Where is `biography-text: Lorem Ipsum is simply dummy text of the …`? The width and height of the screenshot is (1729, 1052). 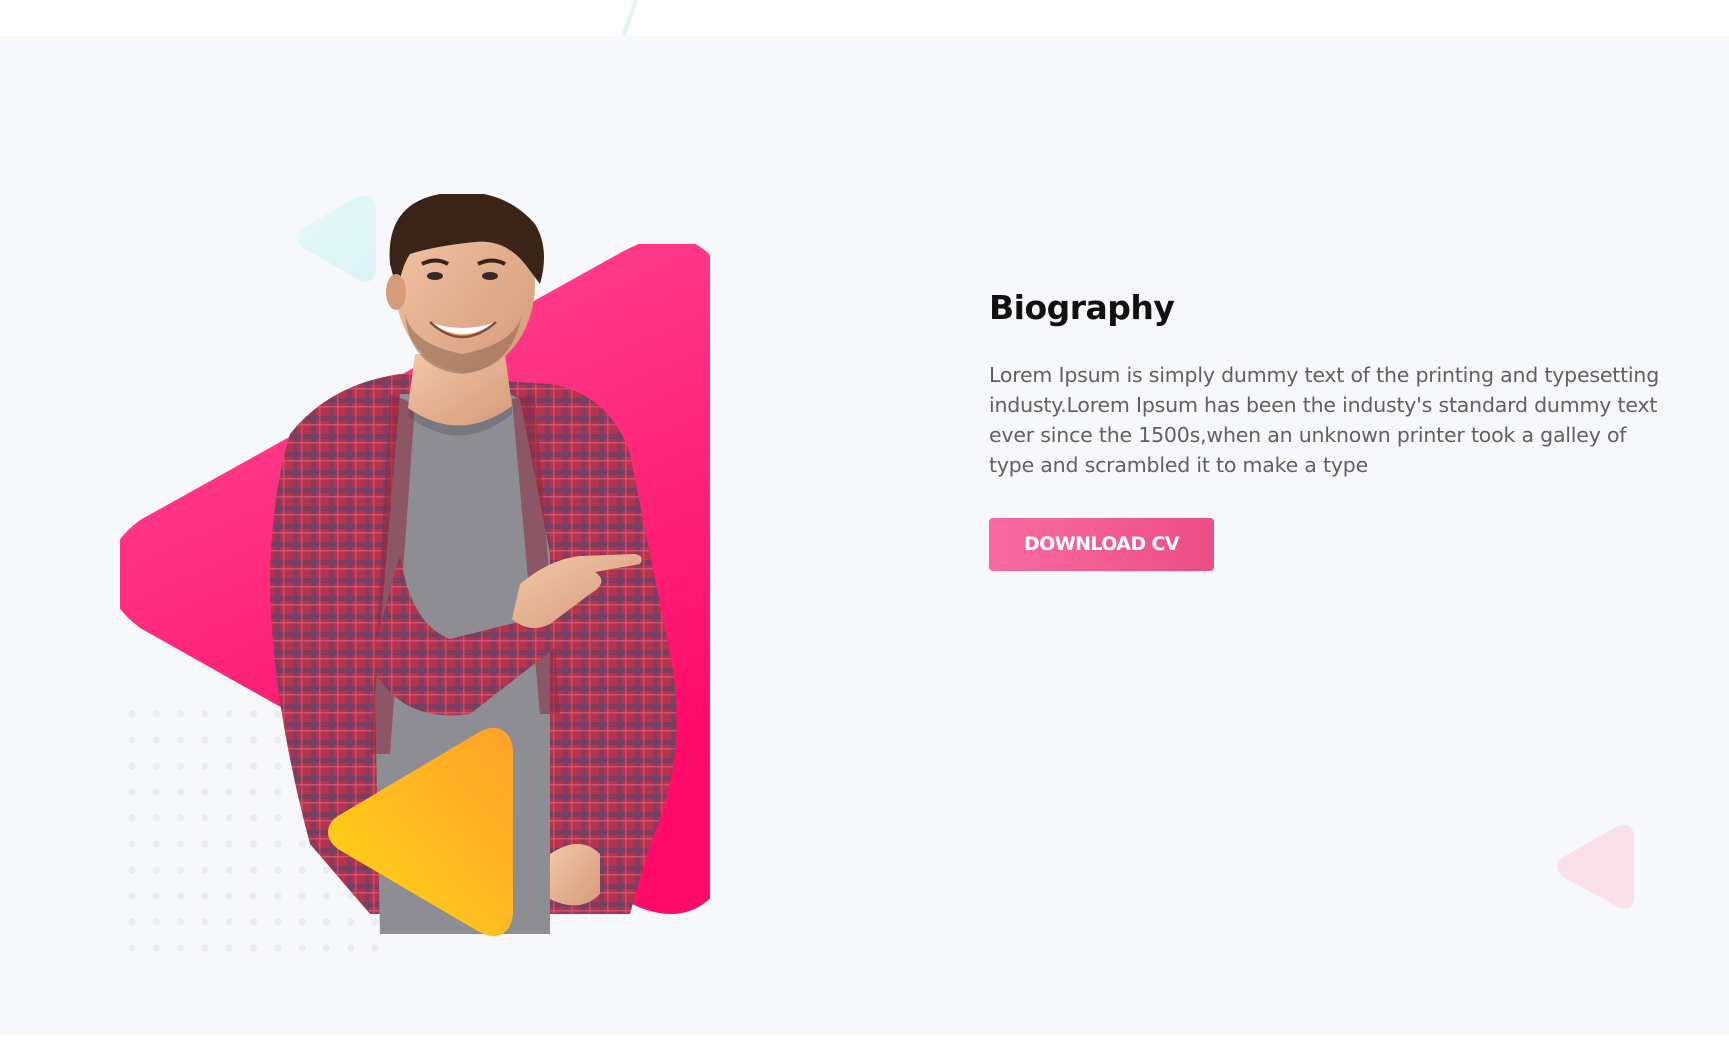
biography-text: Lorem Ipsum is simply dummy text of the … is located at coordinates (1324, 420).